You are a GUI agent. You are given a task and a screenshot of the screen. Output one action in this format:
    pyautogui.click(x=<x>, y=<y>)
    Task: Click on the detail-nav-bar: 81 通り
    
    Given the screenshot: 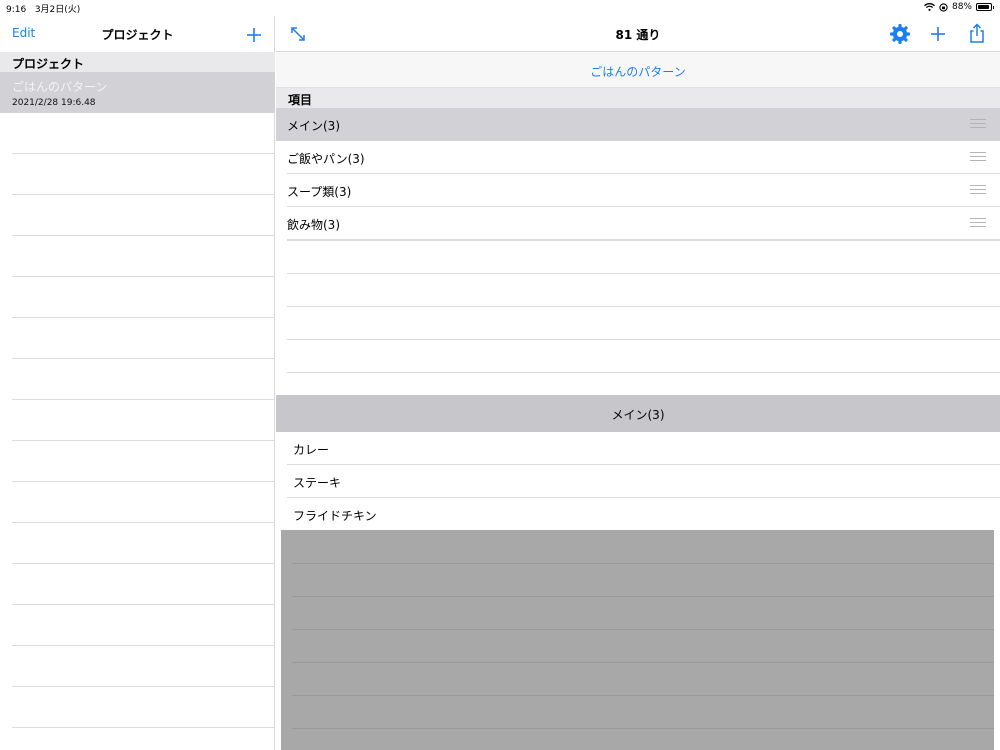 What is the action you would take?
    pyautogui.click(x=638, y=34)
    